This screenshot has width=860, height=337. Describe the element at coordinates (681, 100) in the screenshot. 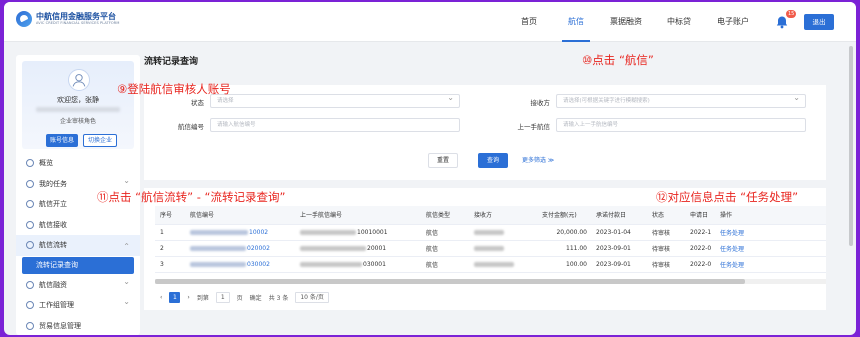

I see `receiver-select: 请选择(可根据关键字进行模糊搜索)` at that location.